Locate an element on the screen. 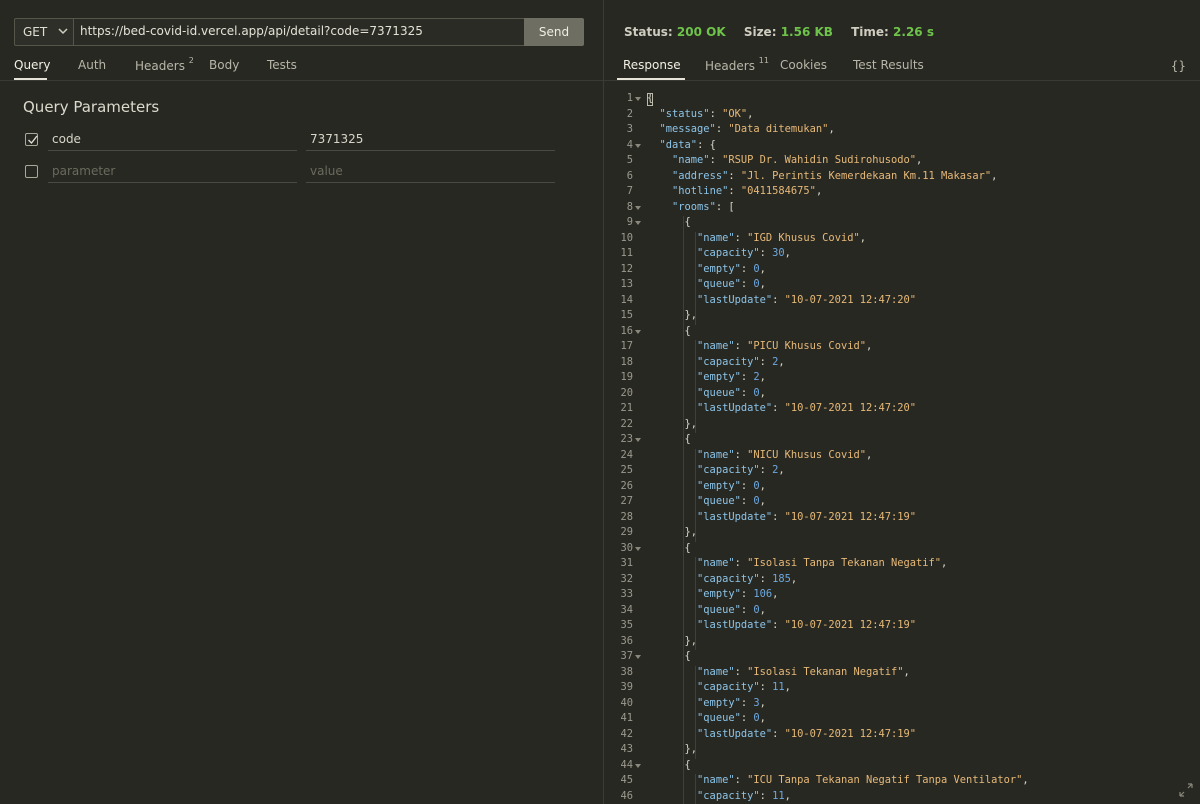 The width and height of the screenshot is (1200, 804). code-text: "message": "Data ditemukan", is located at coordinates (747, 129).